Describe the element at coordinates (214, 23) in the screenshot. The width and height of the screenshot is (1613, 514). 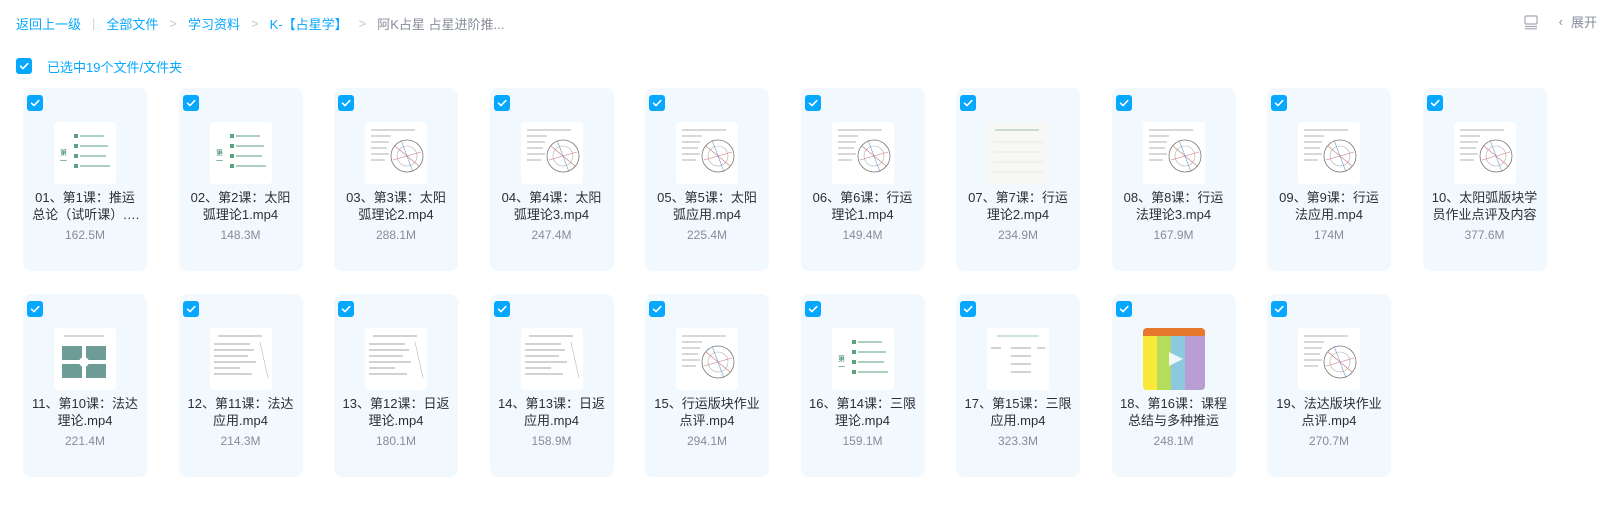
I see `breadcrumb-study-materials: 学习资料` at that location.